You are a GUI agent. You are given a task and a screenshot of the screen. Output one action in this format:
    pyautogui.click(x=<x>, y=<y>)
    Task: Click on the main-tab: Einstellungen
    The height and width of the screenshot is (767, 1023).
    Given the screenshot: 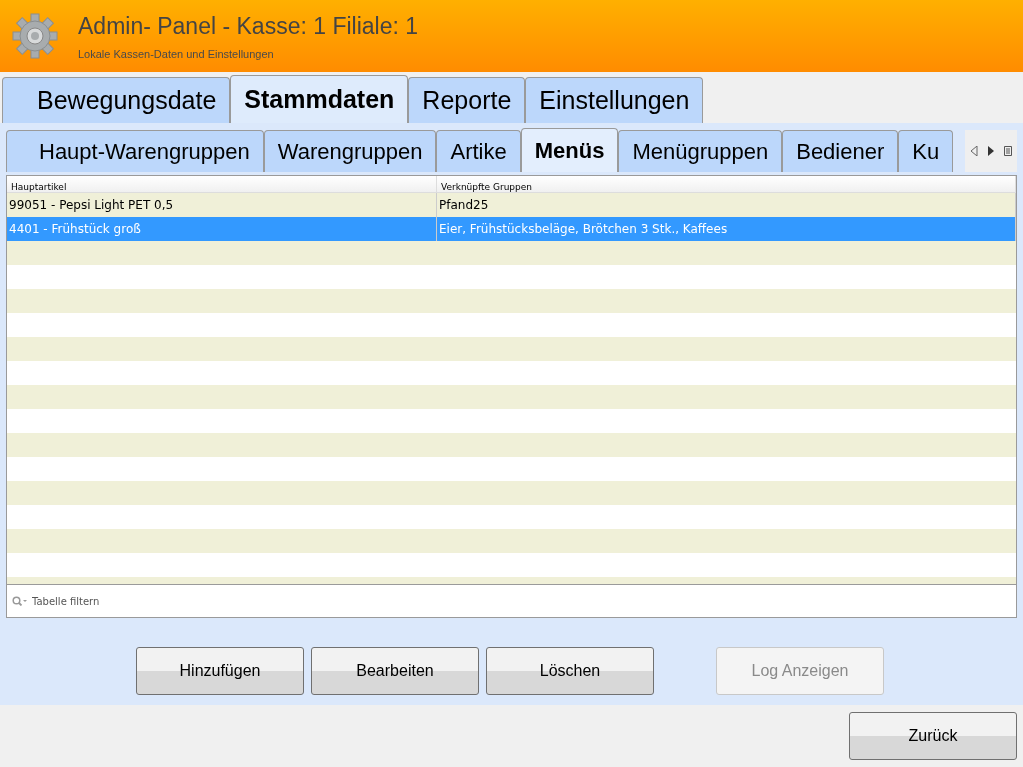 What is the action you would take?
    pyautogui.click(x=614, y=100)
    